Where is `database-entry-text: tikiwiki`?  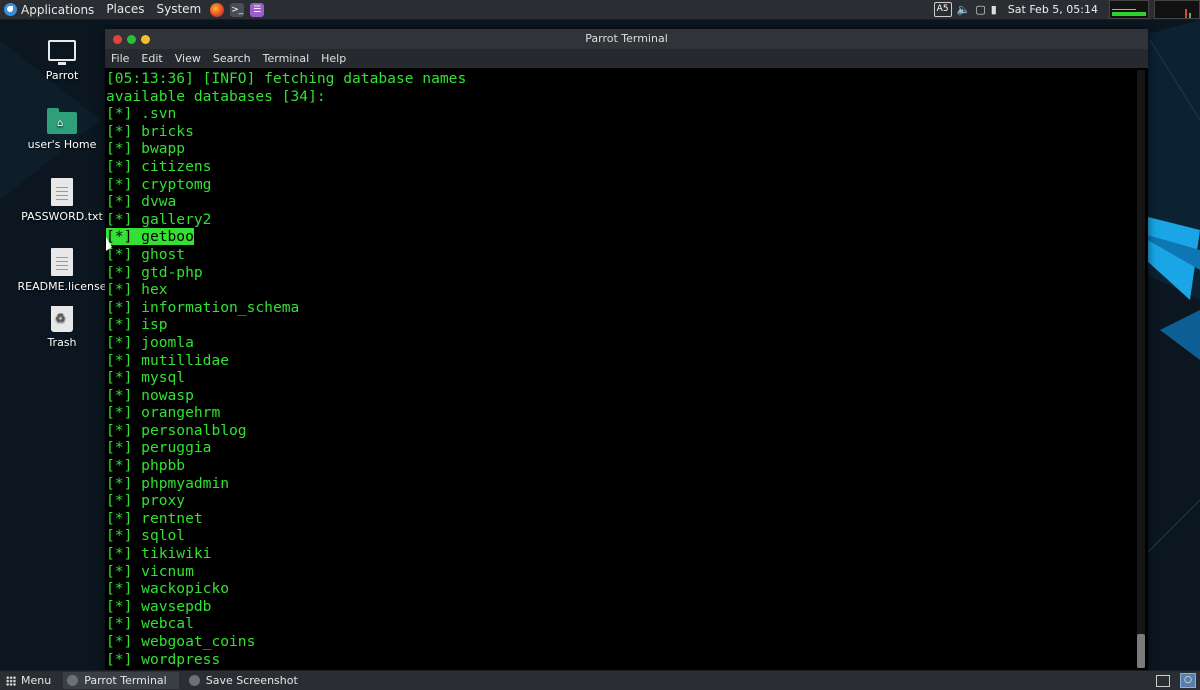
database-entry-text: tikiwiki is located at coordinates (176, 554).